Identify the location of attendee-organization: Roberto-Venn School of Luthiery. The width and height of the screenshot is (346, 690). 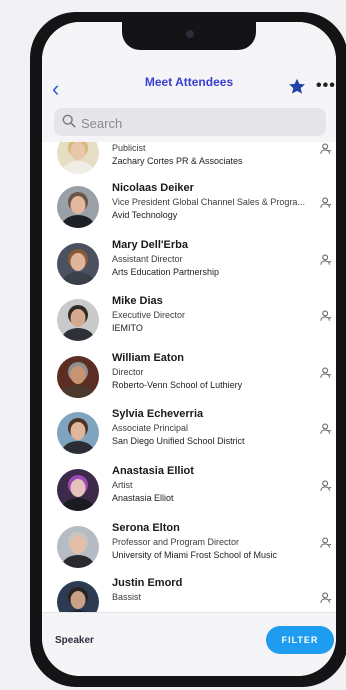
(177, 385).